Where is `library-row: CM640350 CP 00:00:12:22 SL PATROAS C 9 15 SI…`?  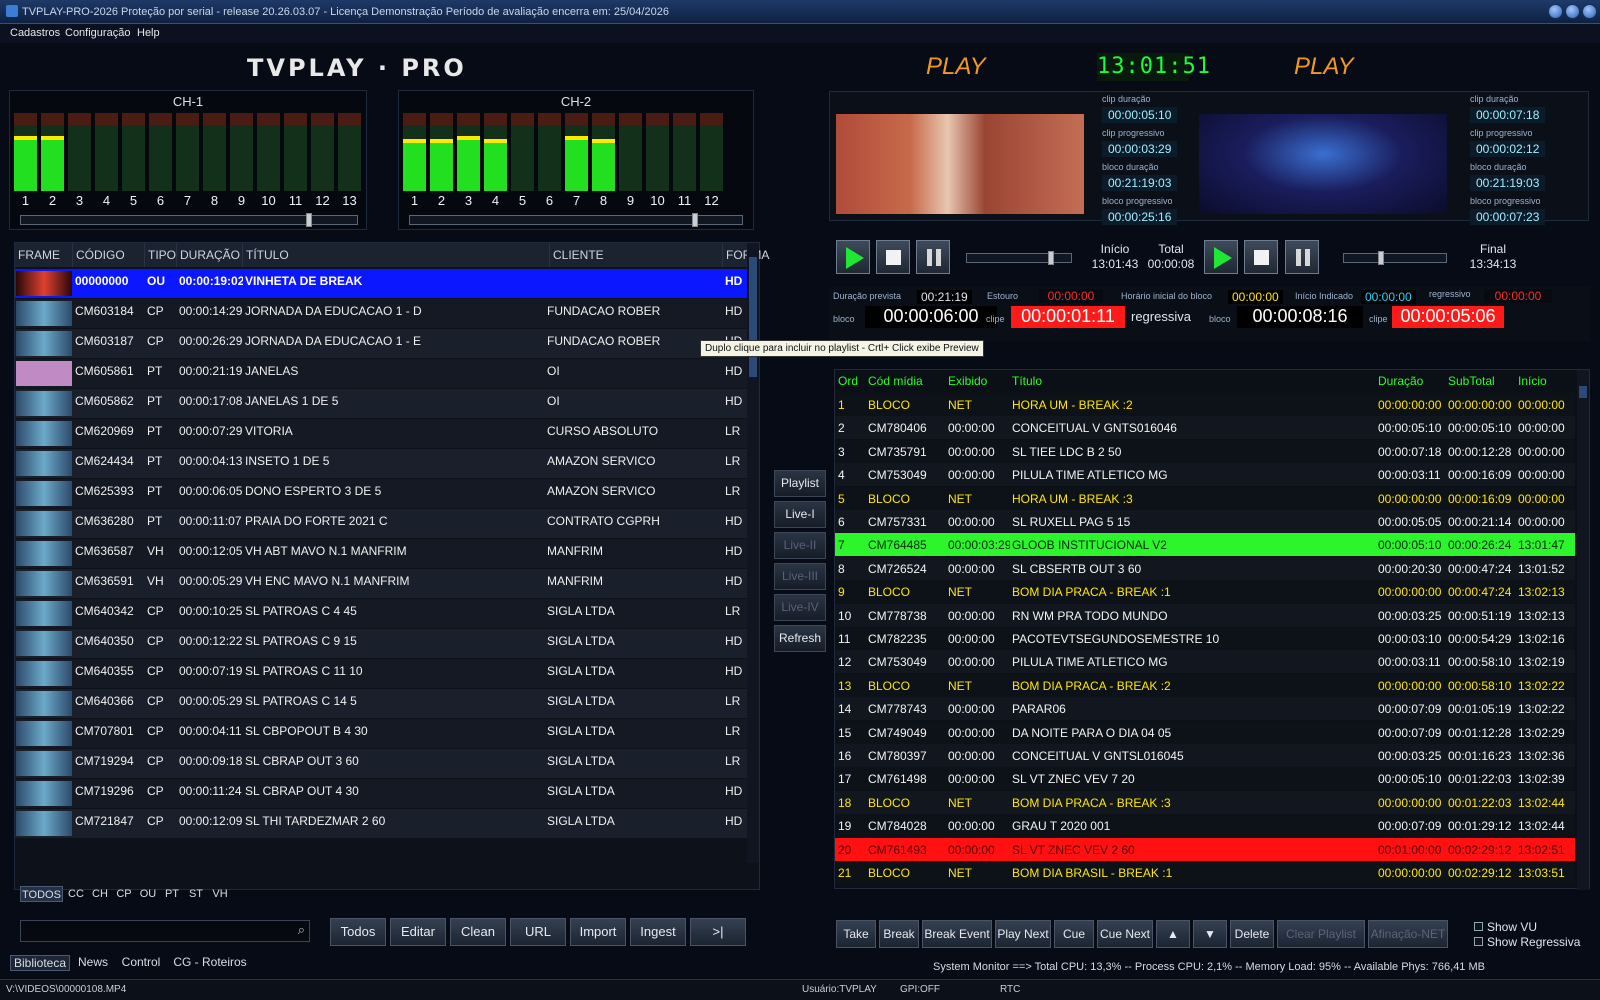 library-row: CM640350 CP 00:00:12:22 SL PATROAS C 9 15 SI… is located at coordinates (381, 643).